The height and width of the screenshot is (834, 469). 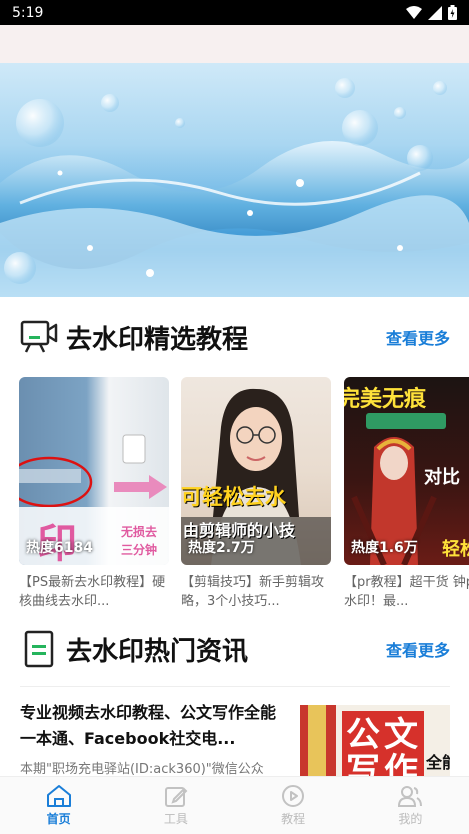 What do you see at coordinates (406, 471) in the screenshot?
I see `tutorial-thumbnail: 完美无痕 对比 轻松 热度1.6万` at bounding box center [406, 471].